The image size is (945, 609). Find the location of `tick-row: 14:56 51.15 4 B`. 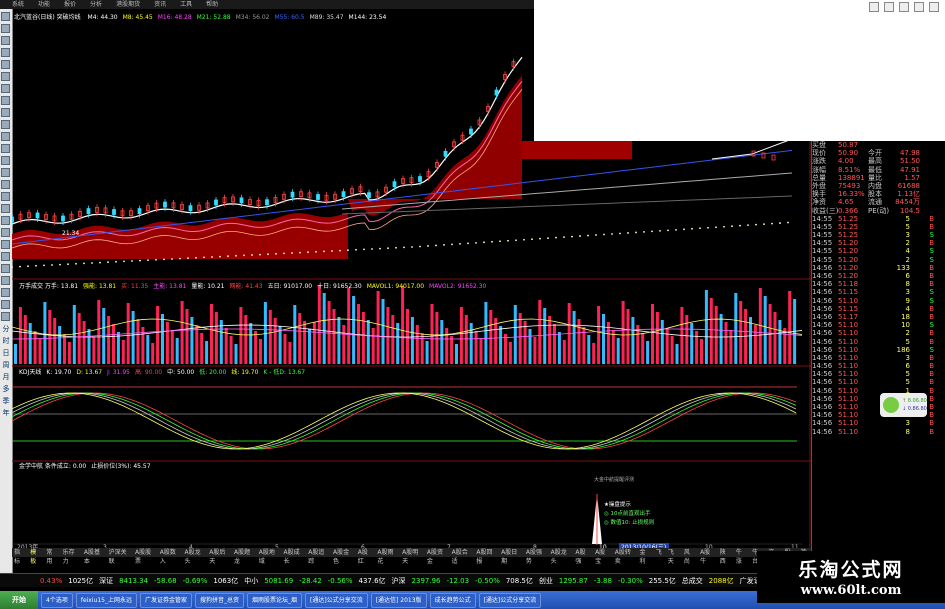

tick-row: 14:56 51.15 4 B is located at coordinates (878, 309).